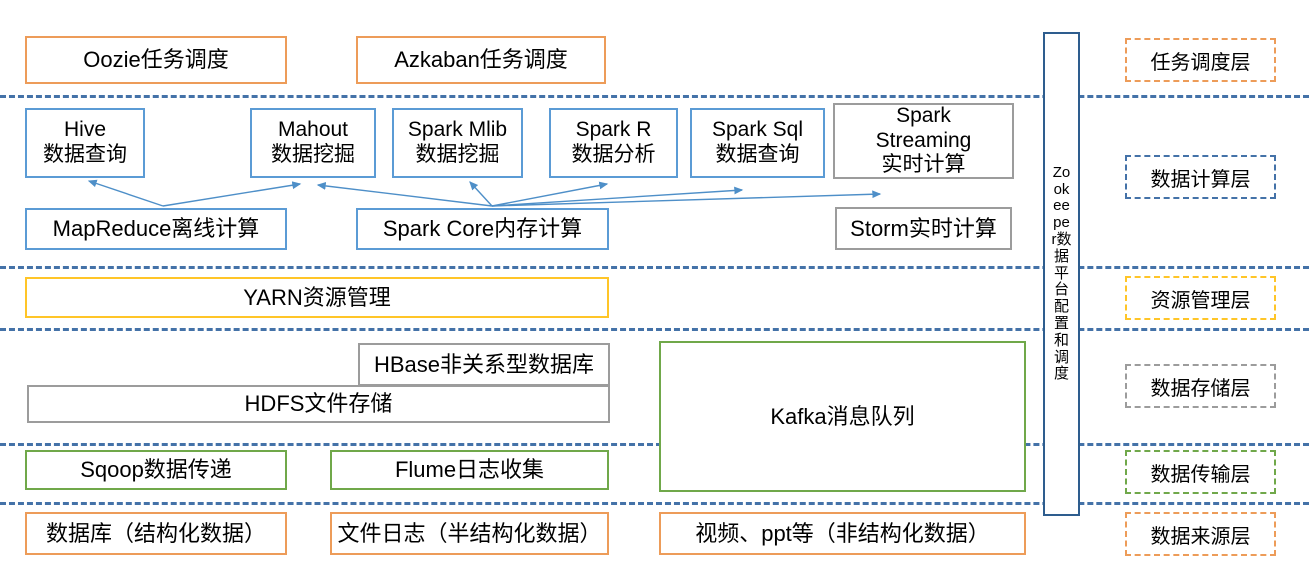  I want to click on layer-tag-resource-management: 资源管理层, so click(1200, 298).